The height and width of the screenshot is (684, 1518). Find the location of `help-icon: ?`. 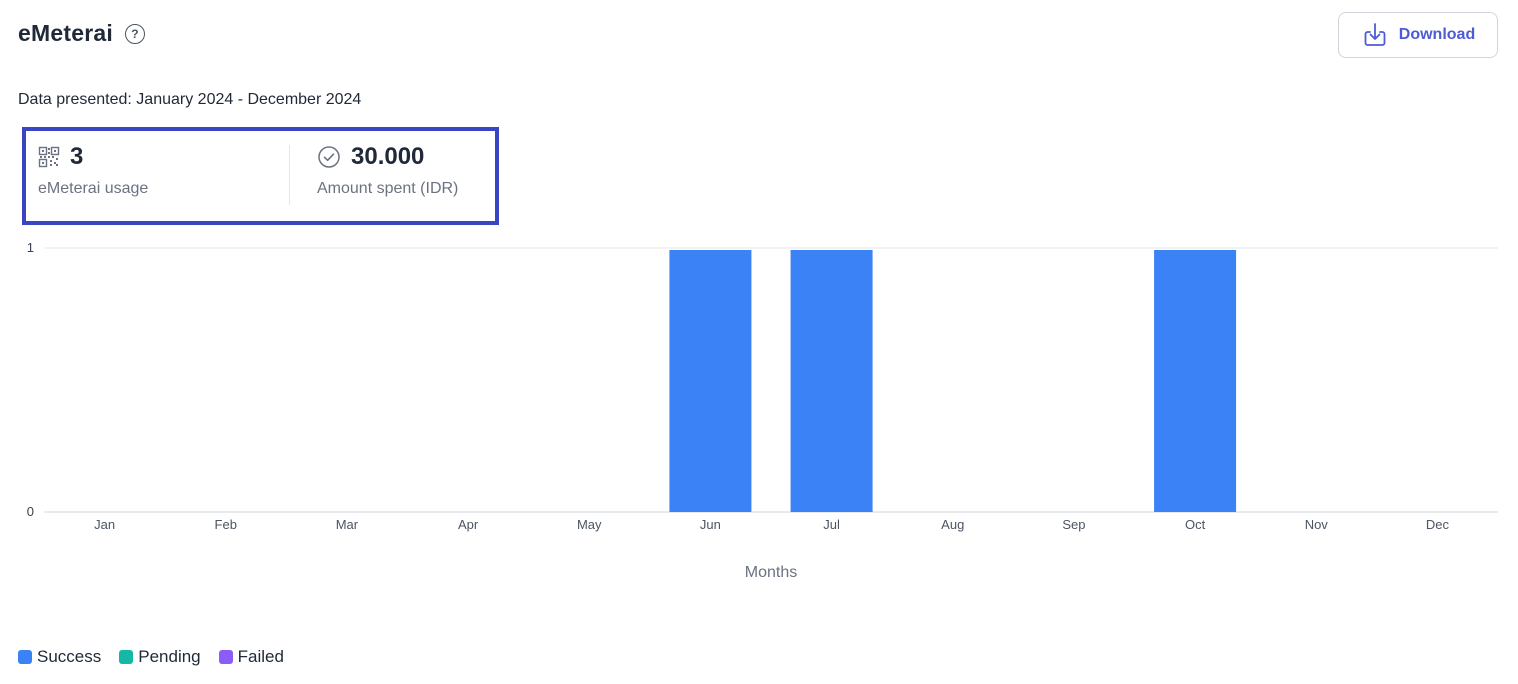

help-icon: ? is located at coordinates (134, 33).